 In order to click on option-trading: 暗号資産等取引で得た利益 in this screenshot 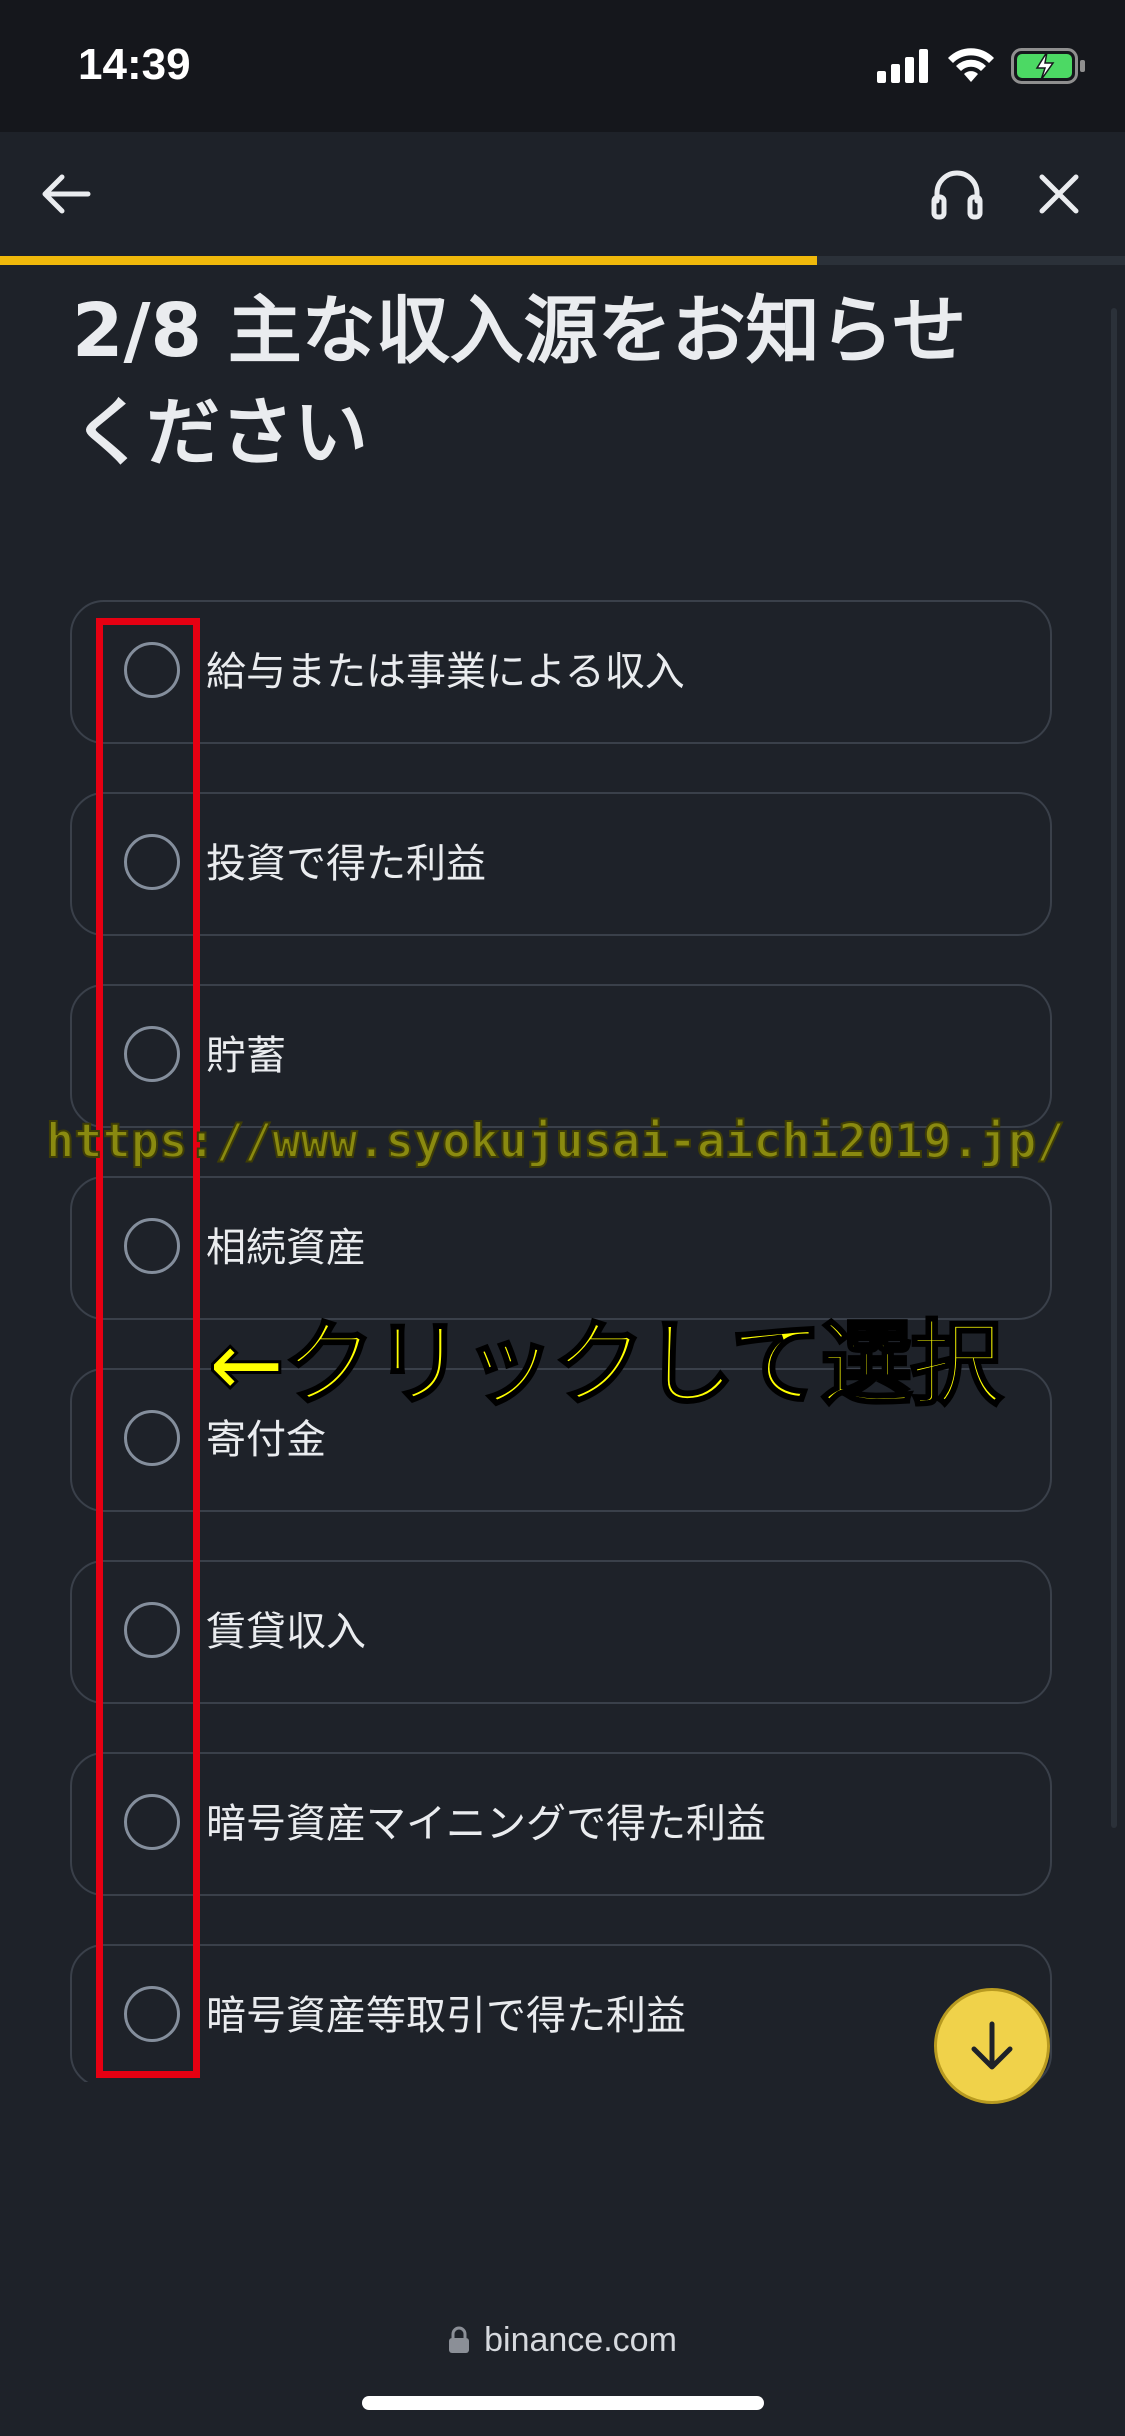, I will do `click(561, 2013)`.